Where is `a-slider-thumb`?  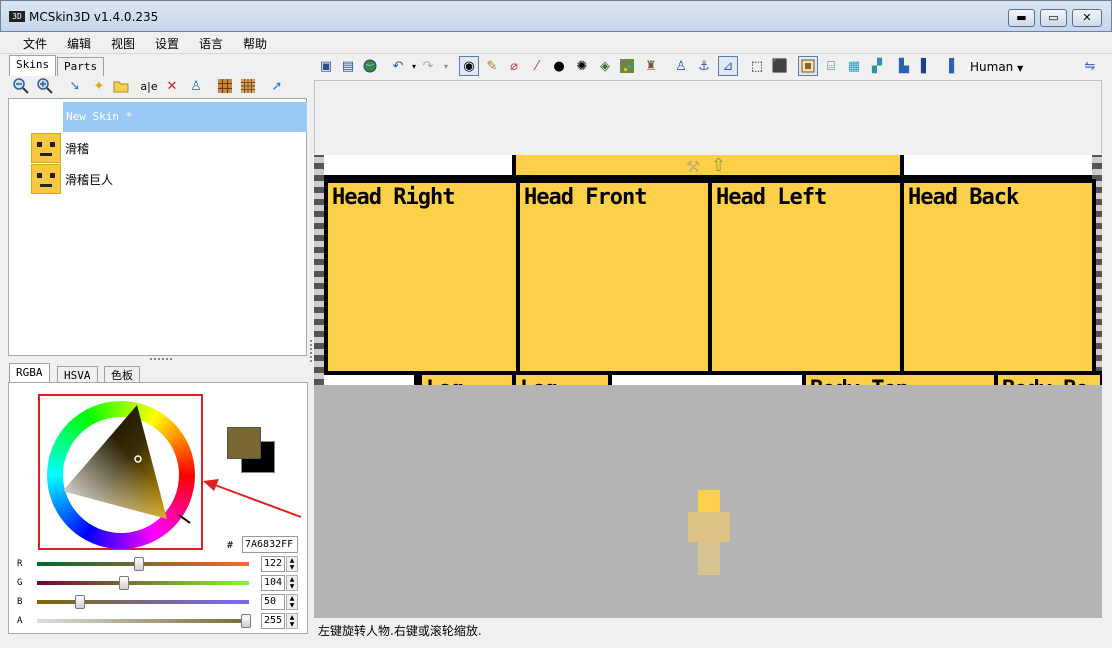
a-slider-thumb is located at coordinates (246, 621).